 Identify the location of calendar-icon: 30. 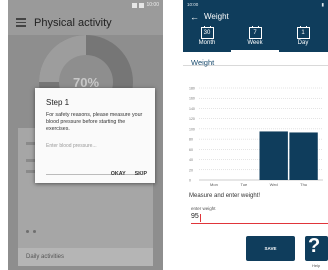
(207, 32).